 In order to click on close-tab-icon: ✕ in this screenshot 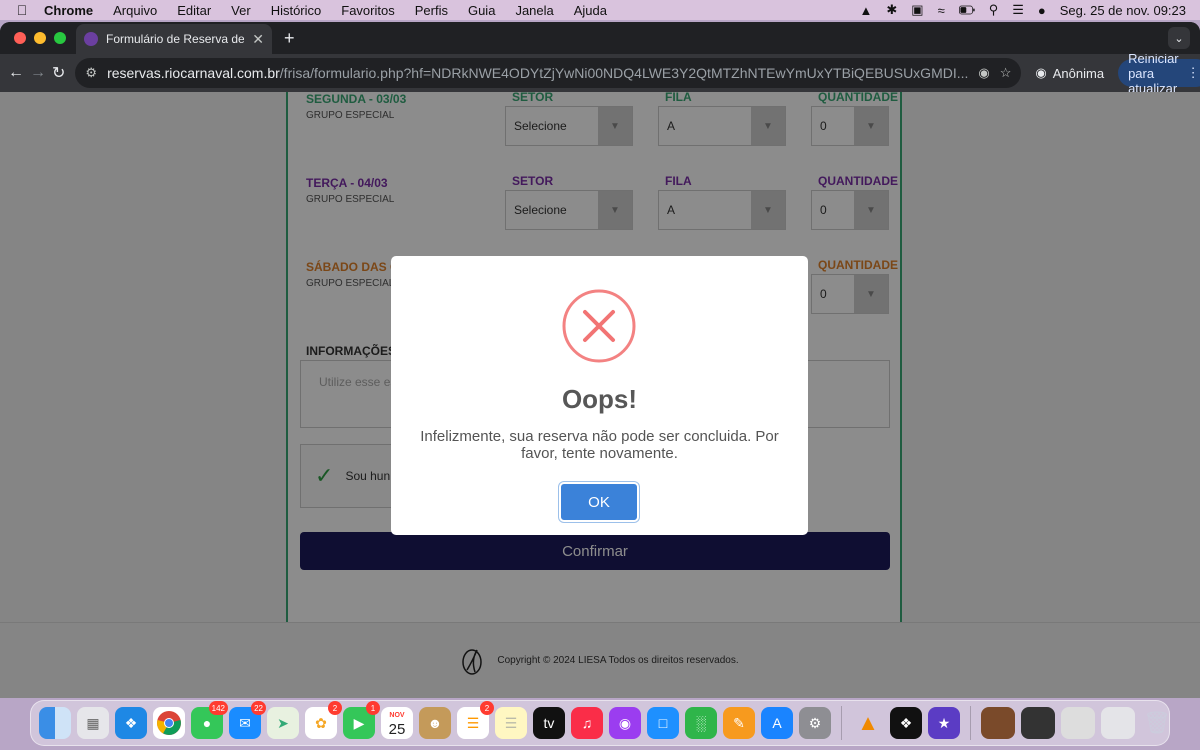, I will do `click(258, 39)`.